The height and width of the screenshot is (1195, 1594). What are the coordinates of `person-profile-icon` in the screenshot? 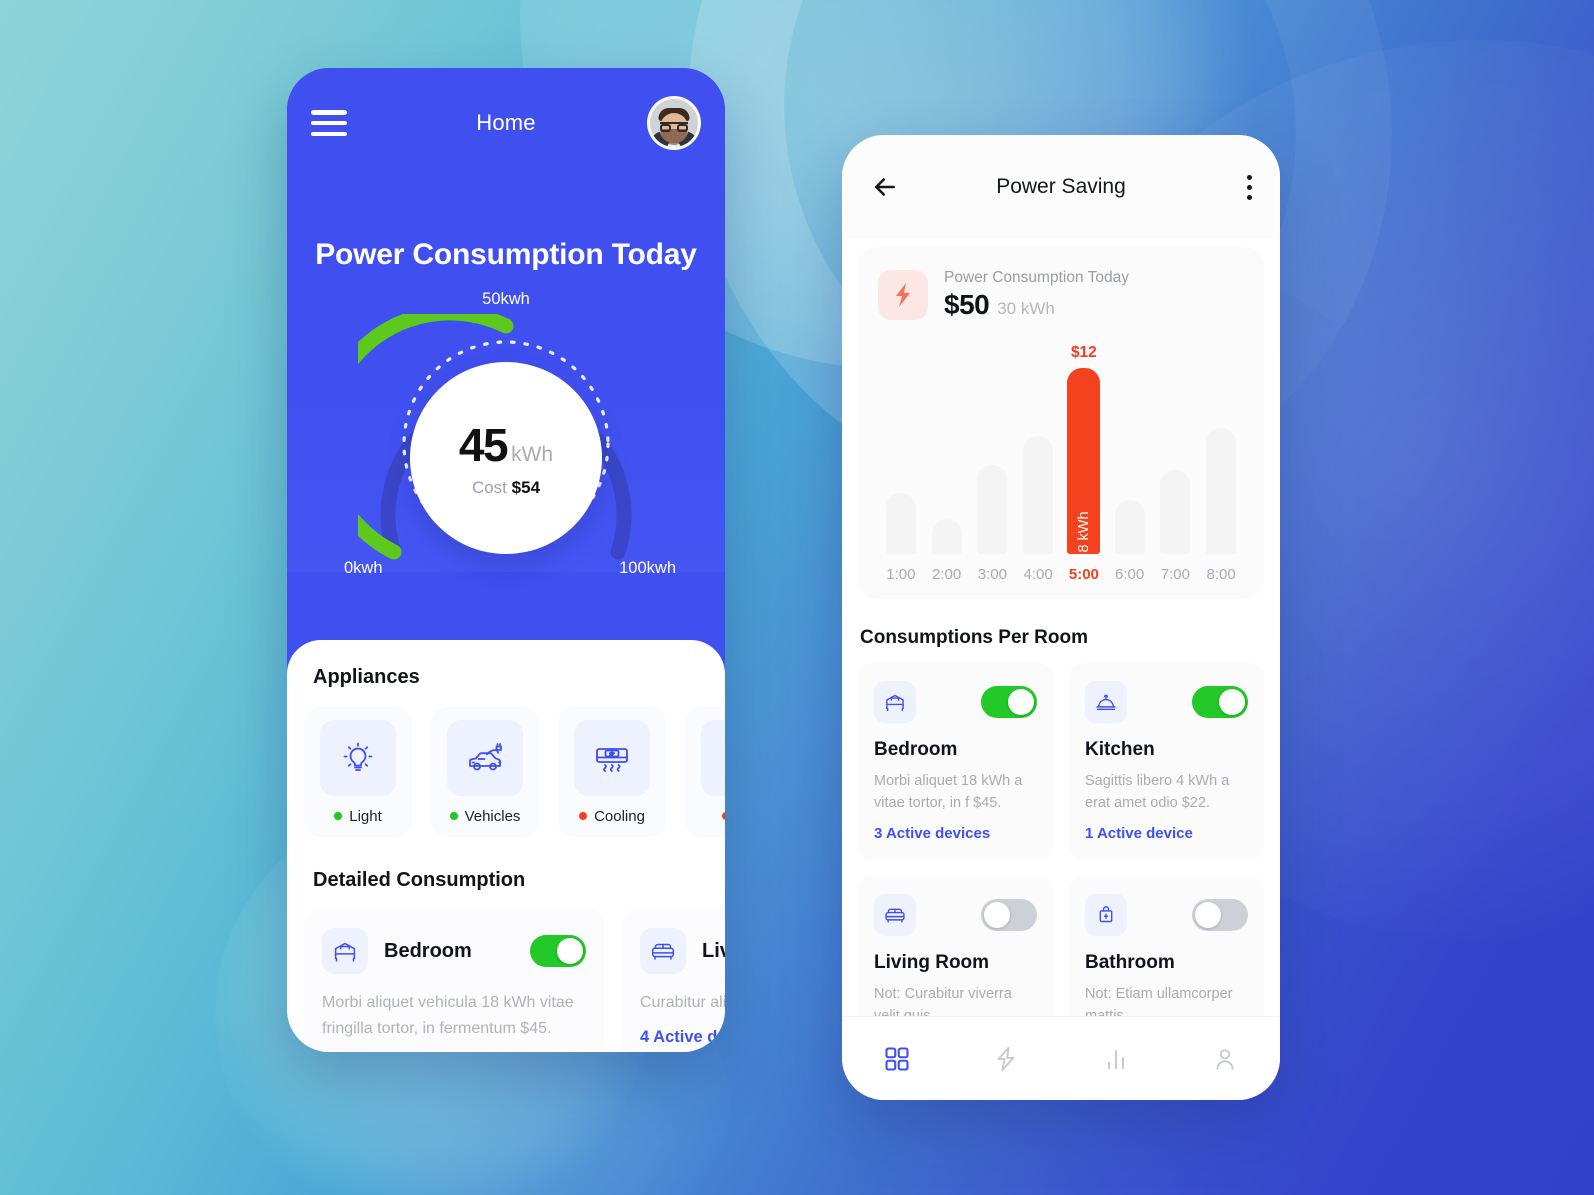 It's located at (1225, 1059).